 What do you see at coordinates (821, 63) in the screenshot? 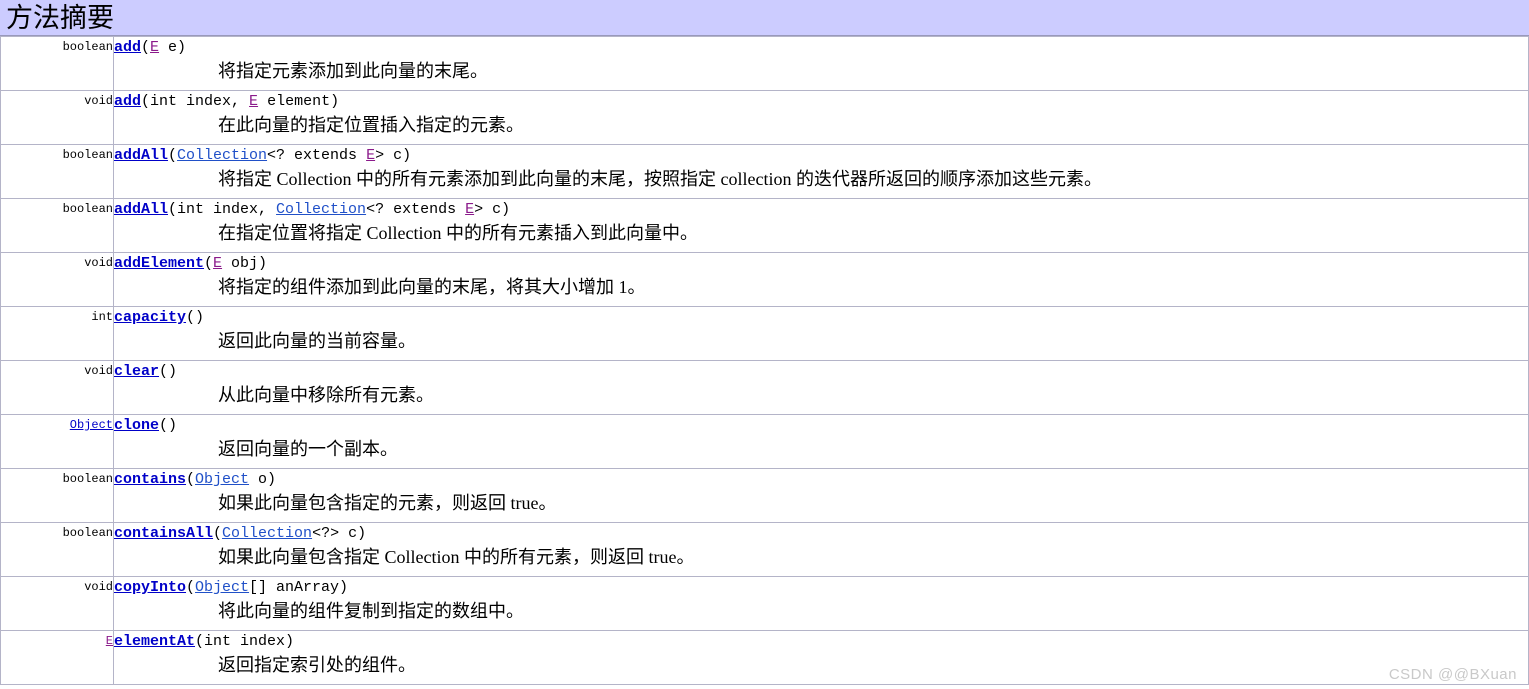
I see `method-cell: add(E e) 将指定元素添加到此向量的末尾。` at bounding box center [821, 63].